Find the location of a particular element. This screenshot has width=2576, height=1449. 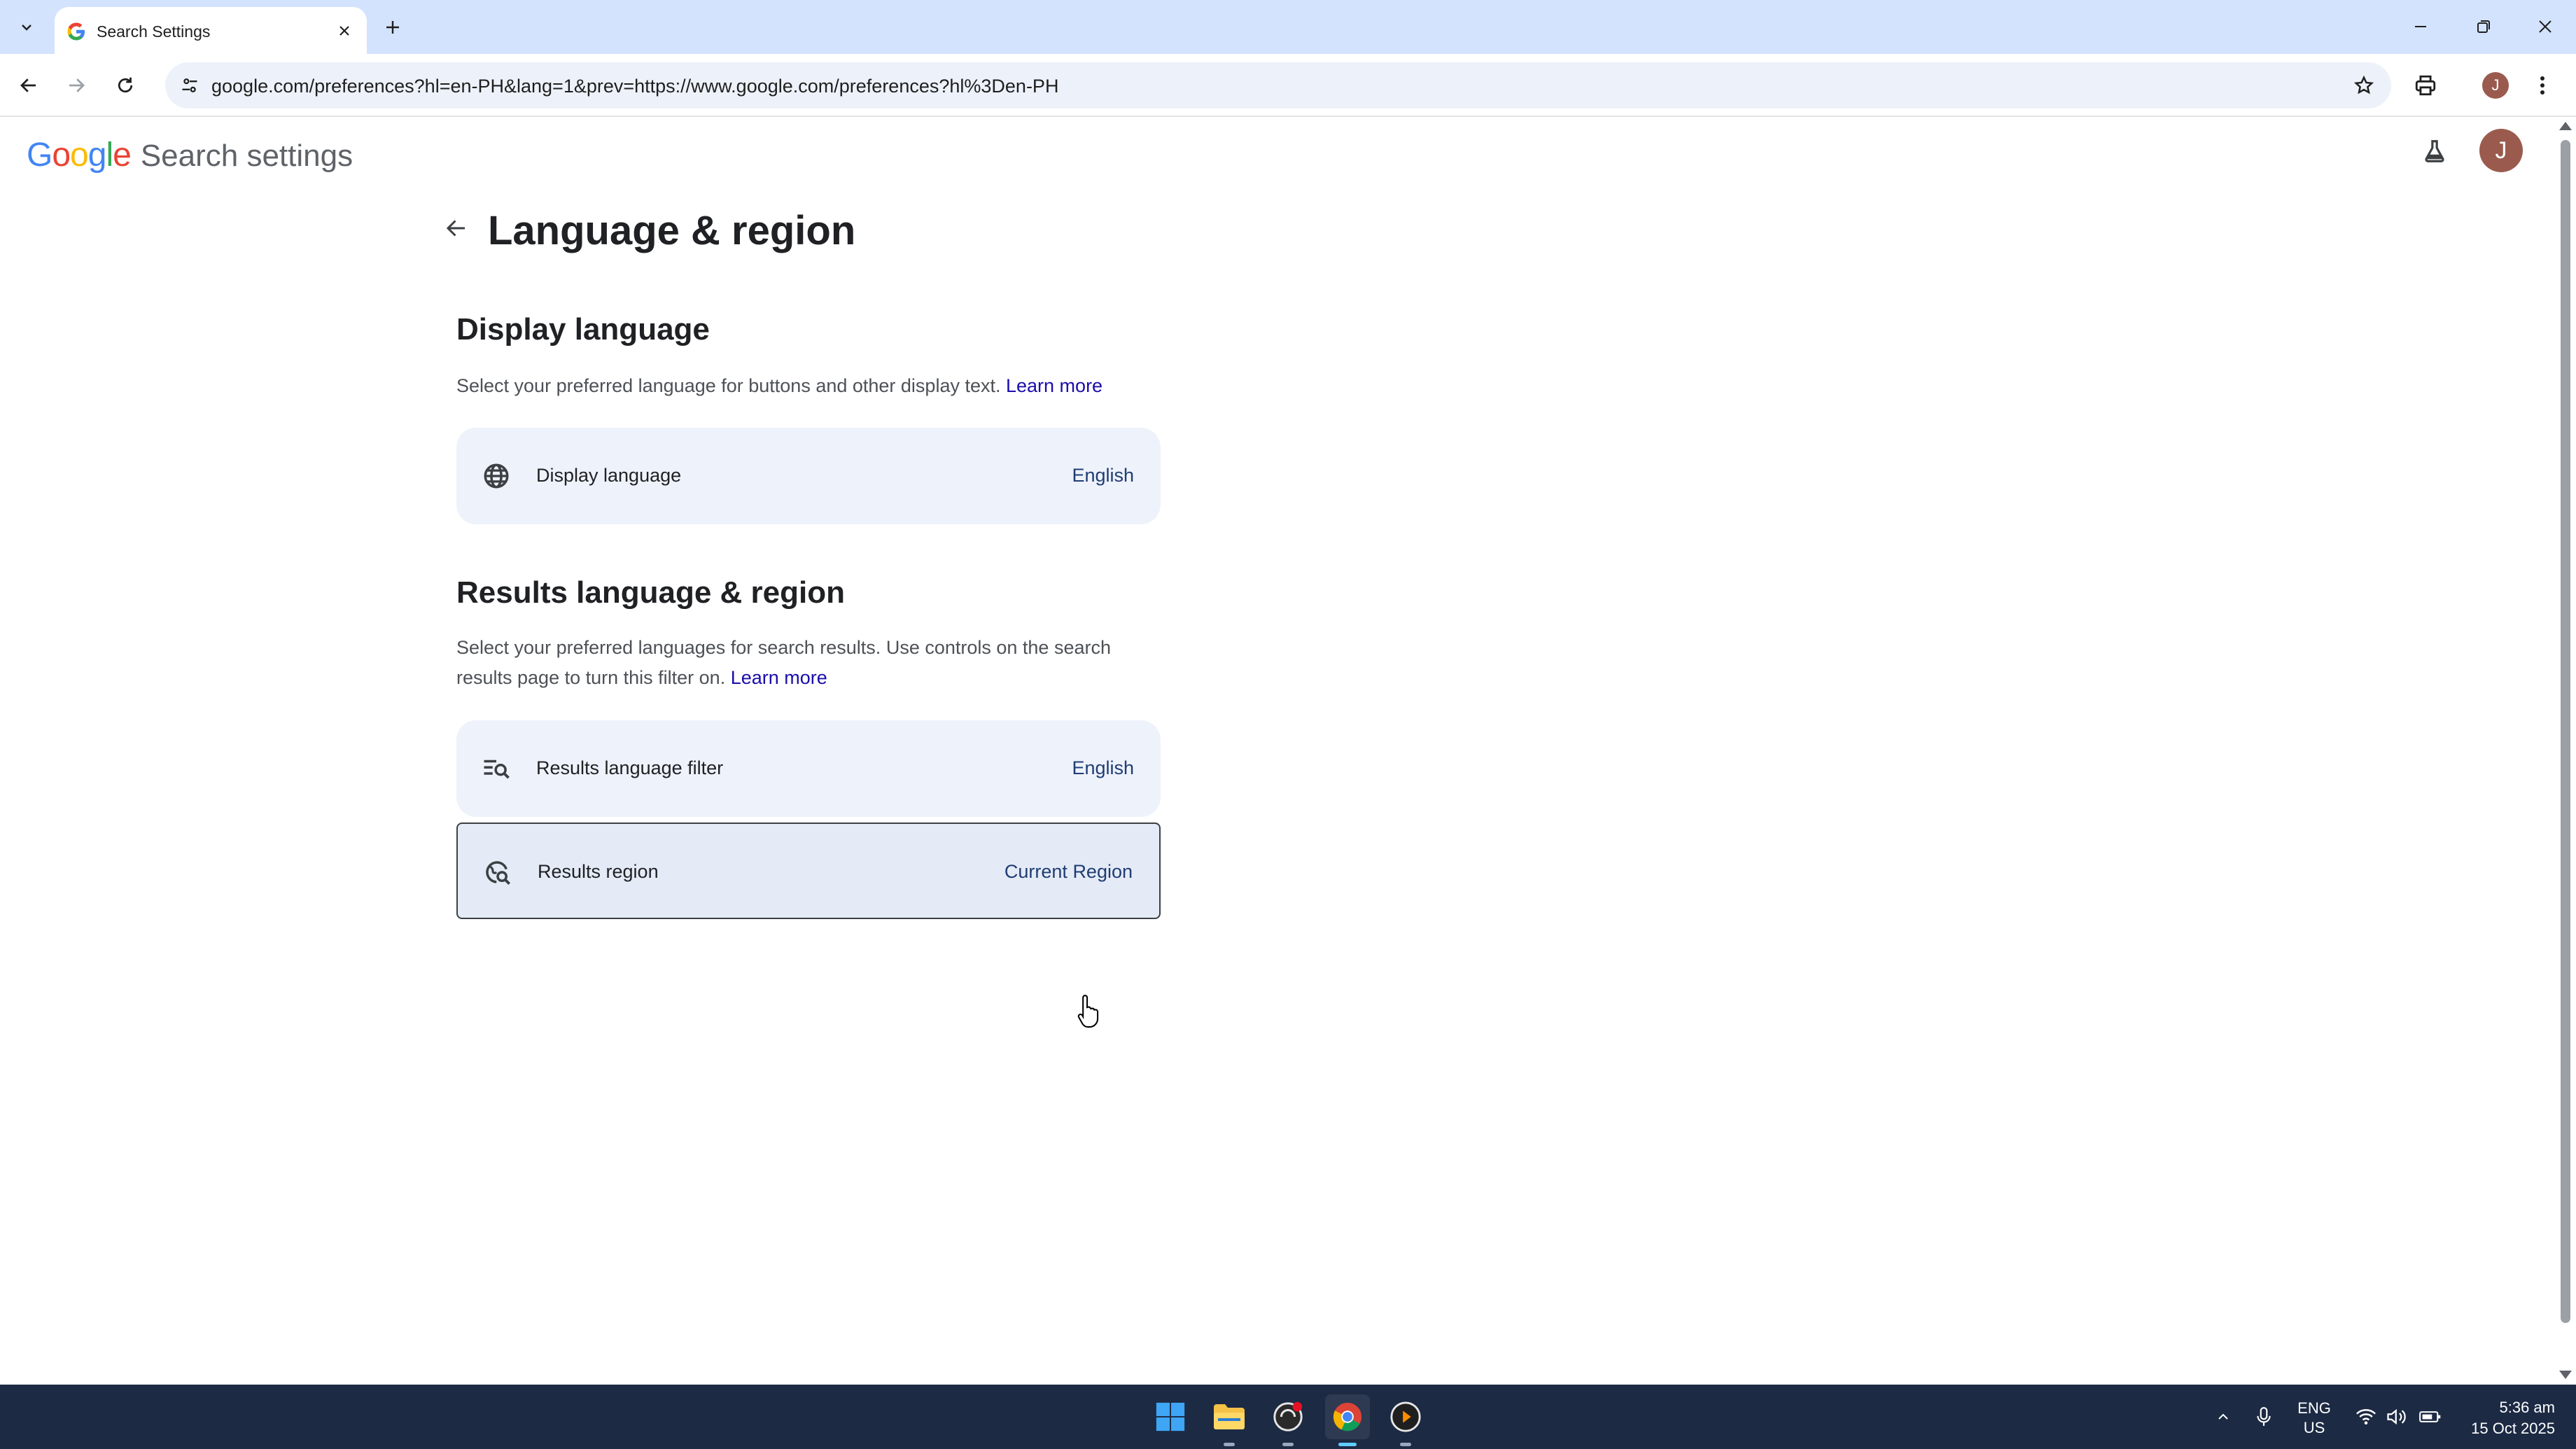

tab-search-button is located at coordinates (26, 27).